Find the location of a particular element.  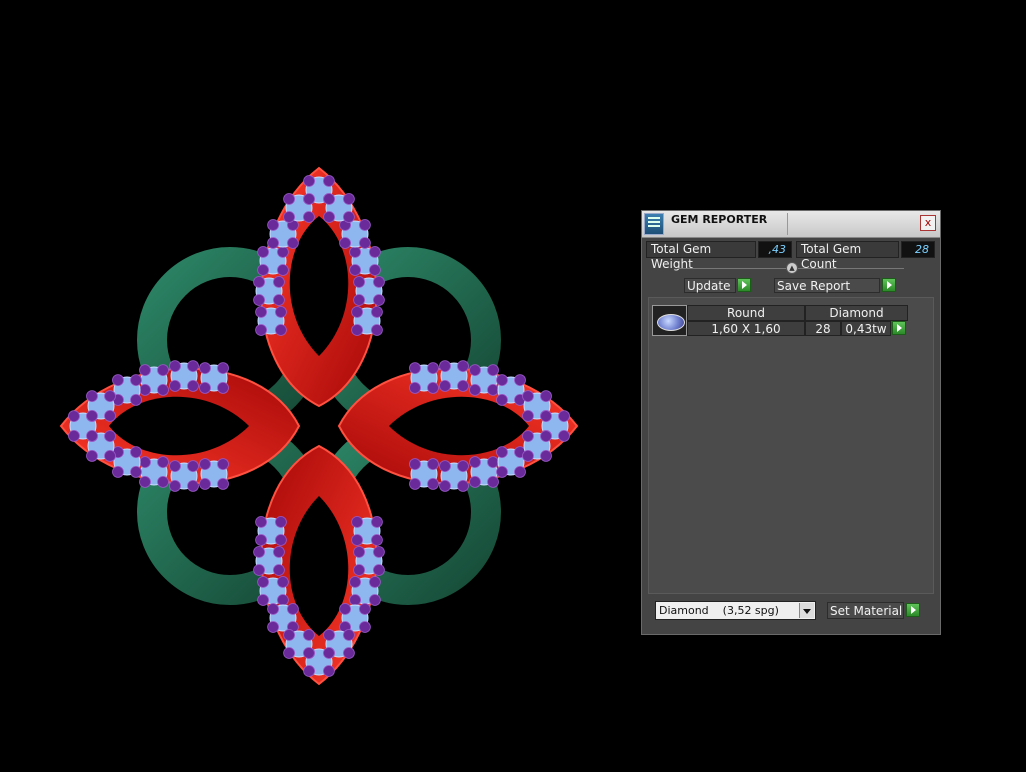

set-material-play-arrow-icon is located at coordinates (913, 610).